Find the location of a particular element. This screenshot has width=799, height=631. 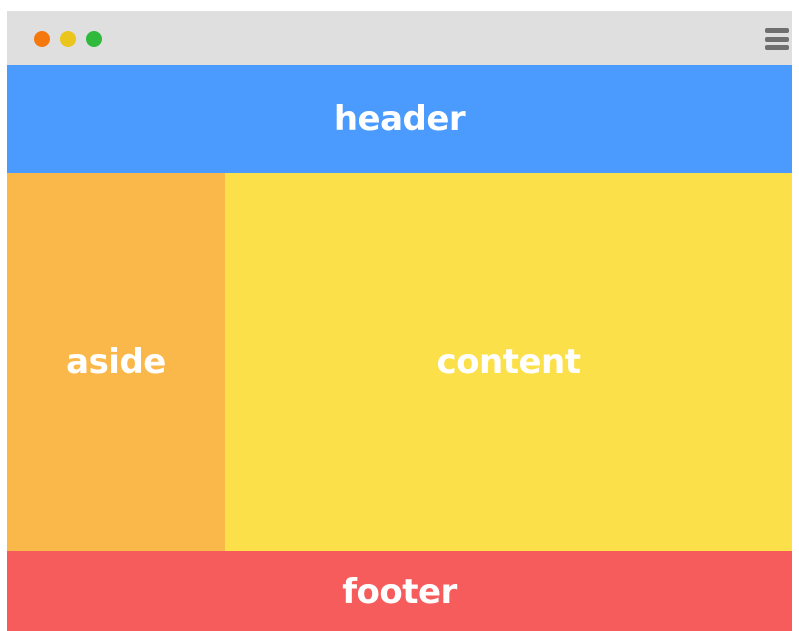

header-label: header is located at coordinates (399, 119).